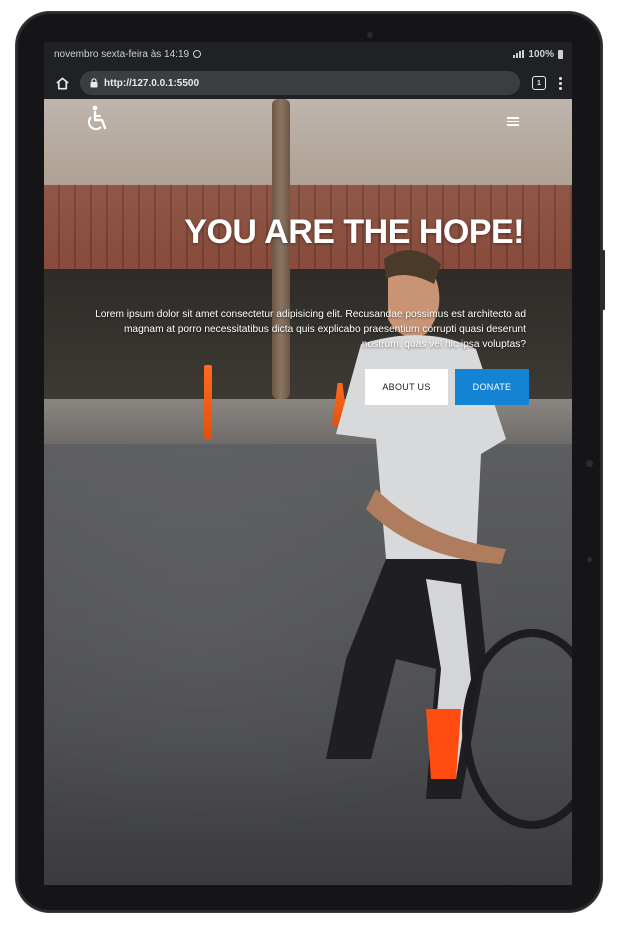 The image size is (632, 933). Describe the element at coordinates (197, 54) in the screenshot. I see `notification-icon` at that location.